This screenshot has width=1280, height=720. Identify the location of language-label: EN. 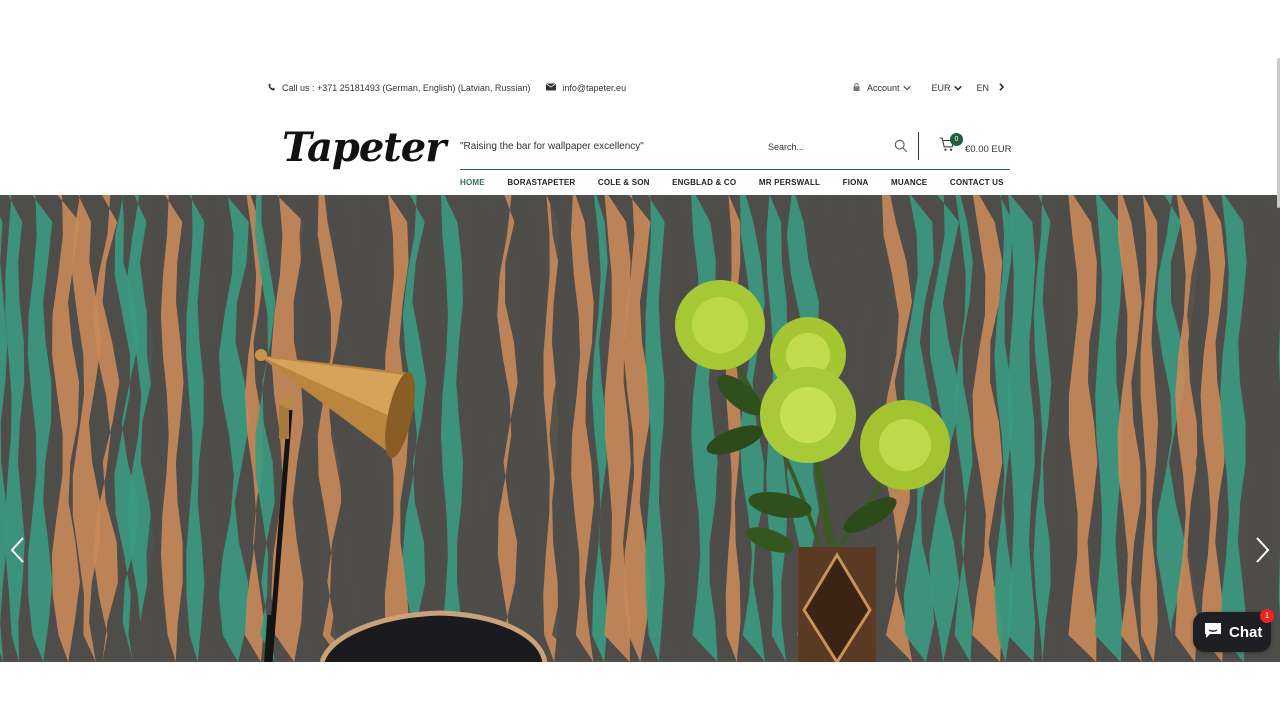
(982, 88).